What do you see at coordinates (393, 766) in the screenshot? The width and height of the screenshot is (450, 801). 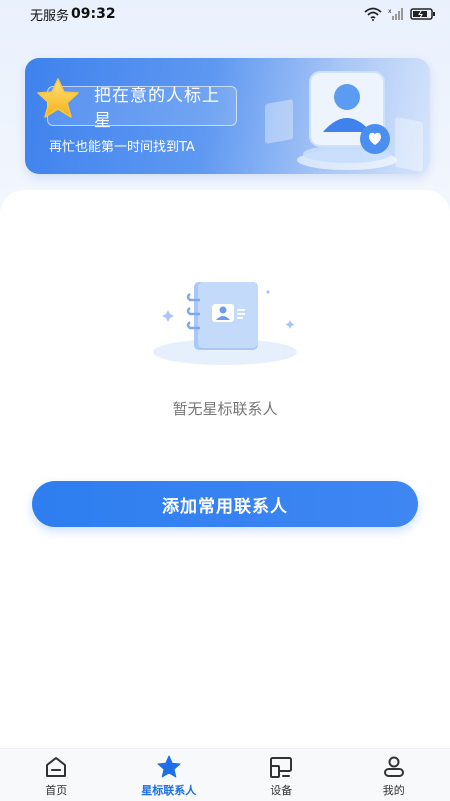 I see `profile-icon` at bounding box center [393, 766].